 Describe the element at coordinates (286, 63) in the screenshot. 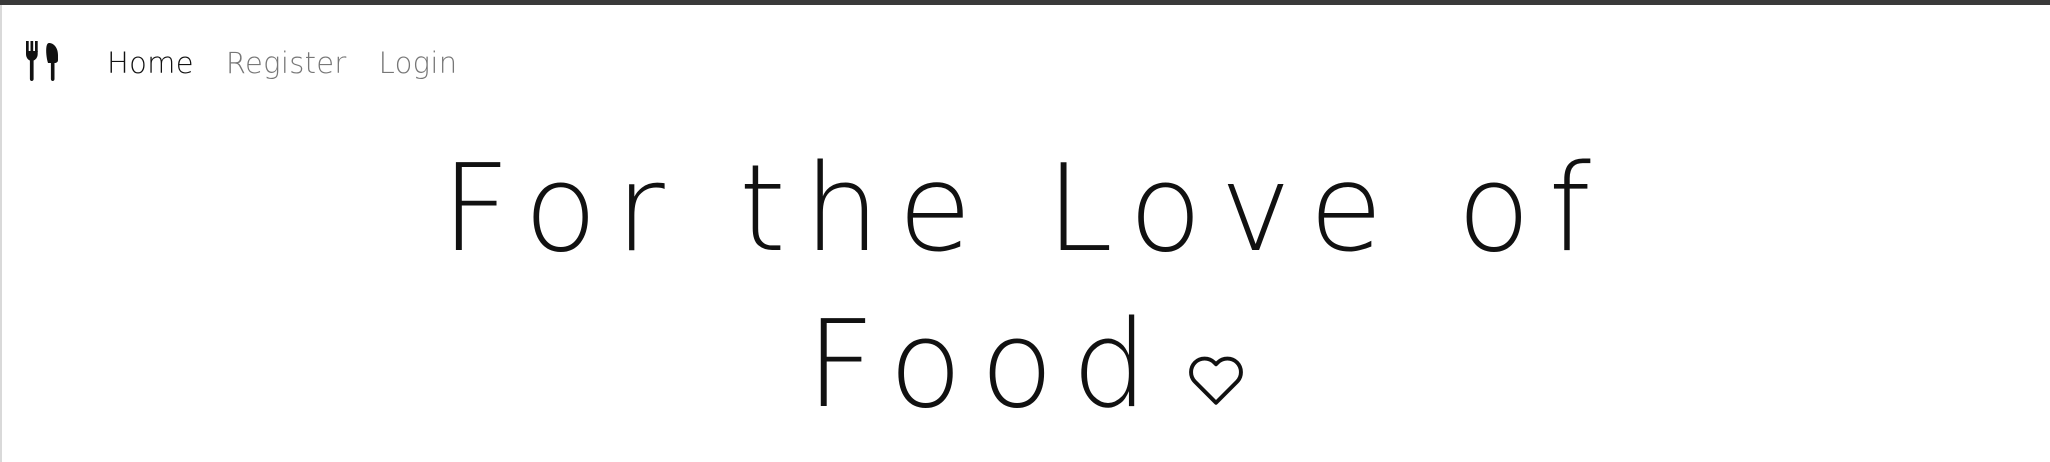

I see `nav-link-register: Register` at that location.